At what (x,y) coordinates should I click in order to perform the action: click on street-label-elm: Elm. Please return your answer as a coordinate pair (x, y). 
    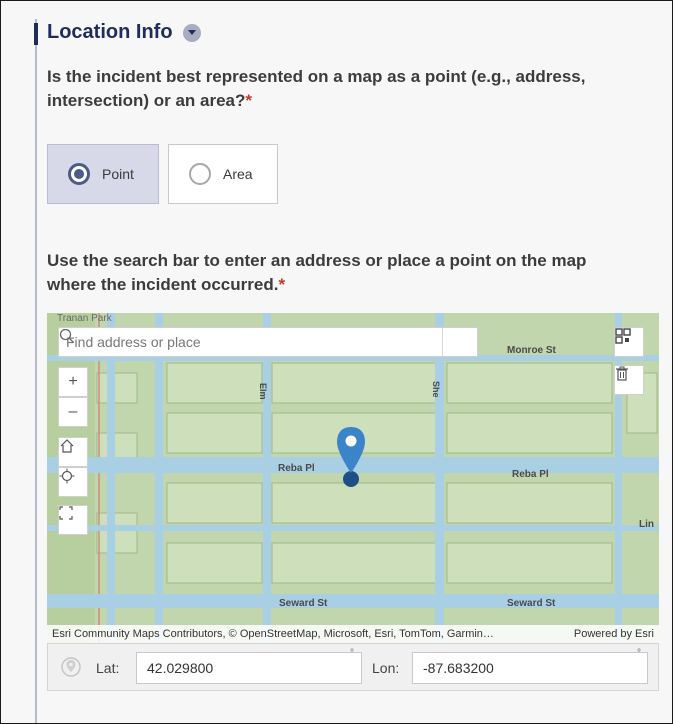
    Looking at the image, I should click on (263, 391).